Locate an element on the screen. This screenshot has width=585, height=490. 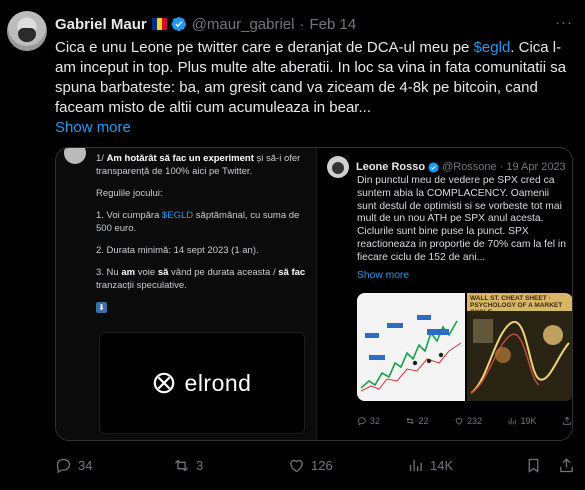
rule-cashtag: $EGLD is located at coordinates (178, 215).